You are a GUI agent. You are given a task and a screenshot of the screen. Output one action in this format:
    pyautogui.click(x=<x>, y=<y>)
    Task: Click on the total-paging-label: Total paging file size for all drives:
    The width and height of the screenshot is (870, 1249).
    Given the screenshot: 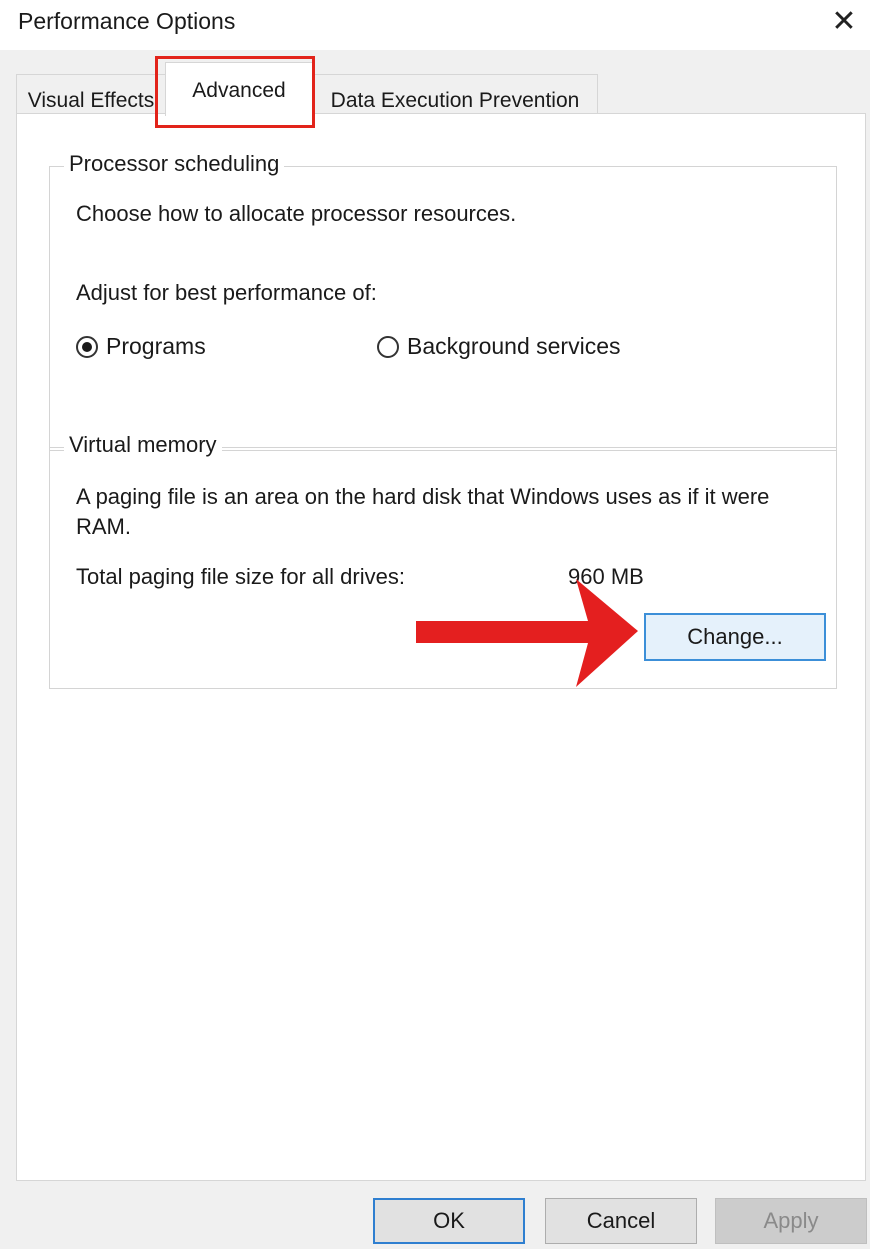 What is the action you would take?
    pyautogui.click(x=240, y=576)
    